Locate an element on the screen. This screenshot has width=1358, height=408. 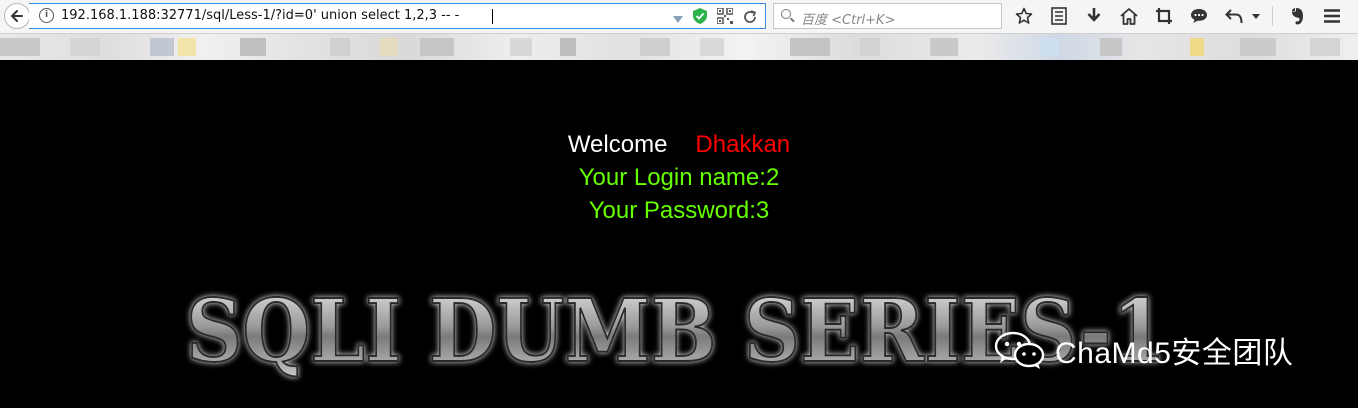
welcome-line: Welcome Dhakkan is located at coordinates (679, 145).